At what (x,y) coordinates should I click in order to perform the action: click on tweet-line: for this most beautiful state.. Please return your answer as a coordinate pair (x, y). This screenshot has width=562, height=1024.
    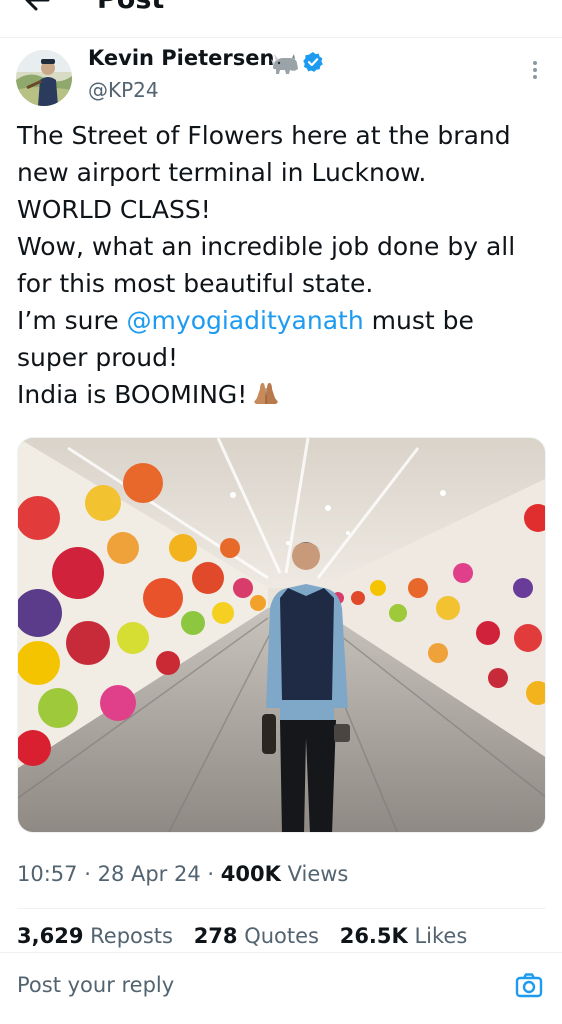
    Looking at the image, I should click on (195, 283).